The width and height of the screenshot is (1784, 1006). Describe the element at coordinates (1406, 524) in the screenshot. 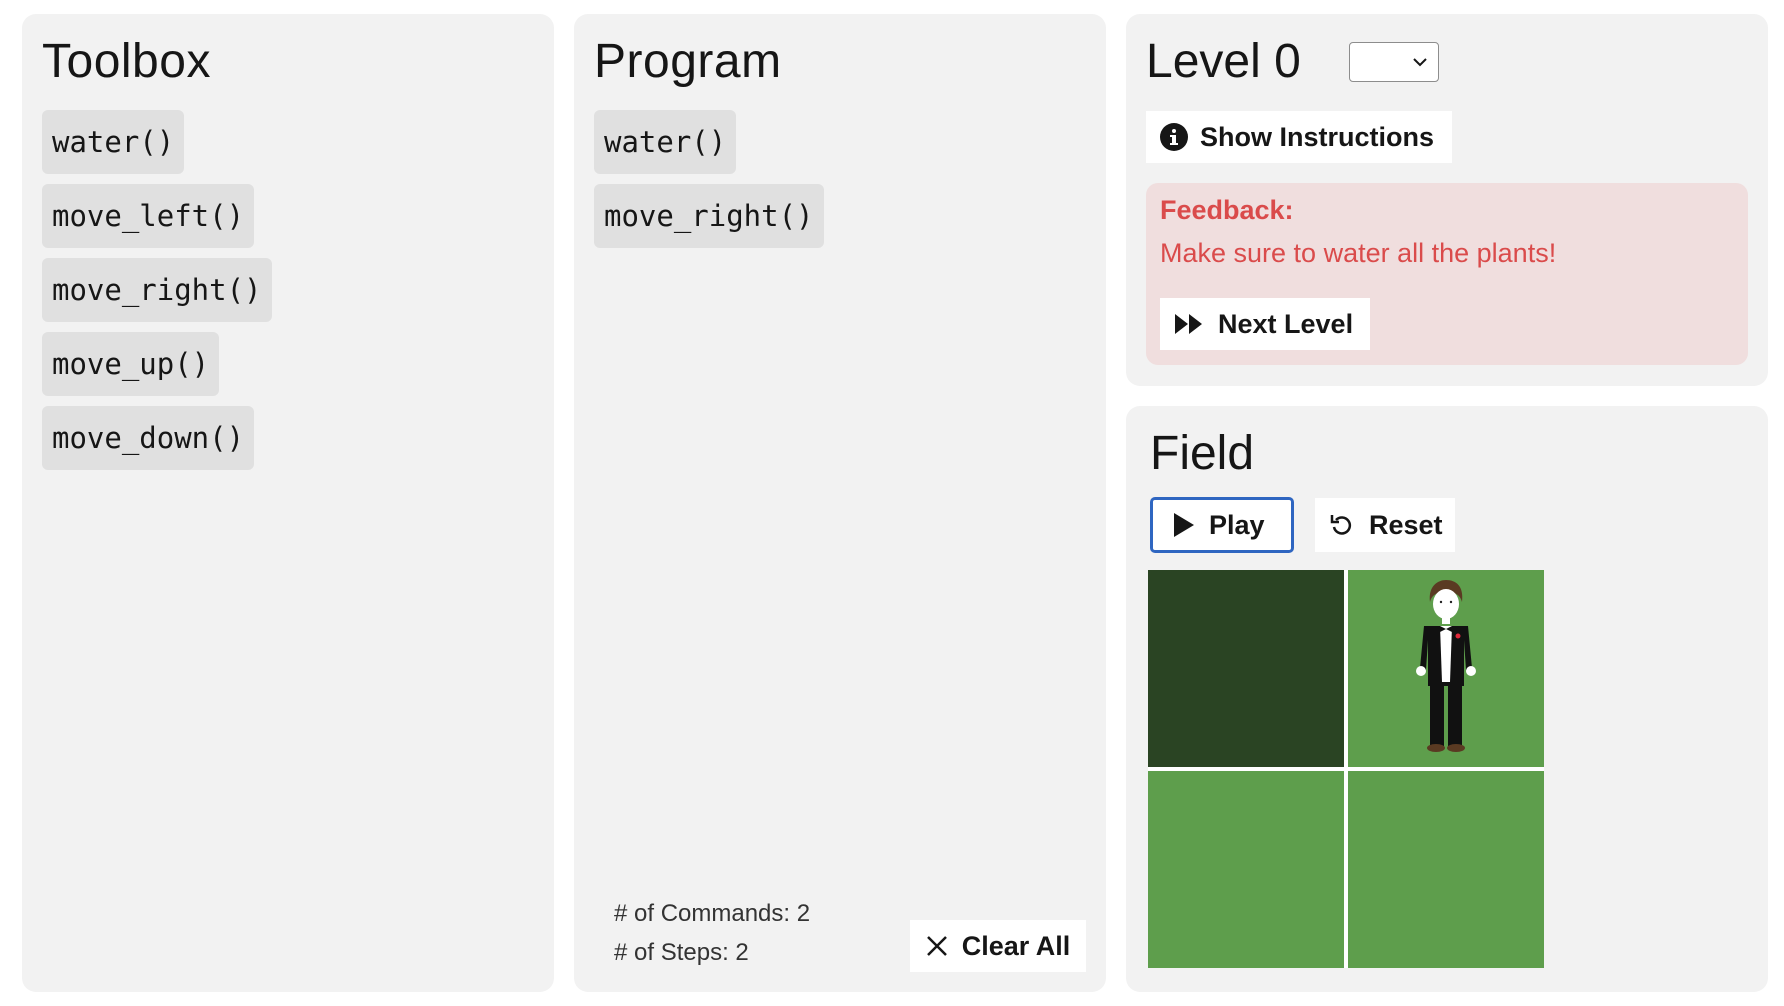

I see `reset-label: Reset` at that location.